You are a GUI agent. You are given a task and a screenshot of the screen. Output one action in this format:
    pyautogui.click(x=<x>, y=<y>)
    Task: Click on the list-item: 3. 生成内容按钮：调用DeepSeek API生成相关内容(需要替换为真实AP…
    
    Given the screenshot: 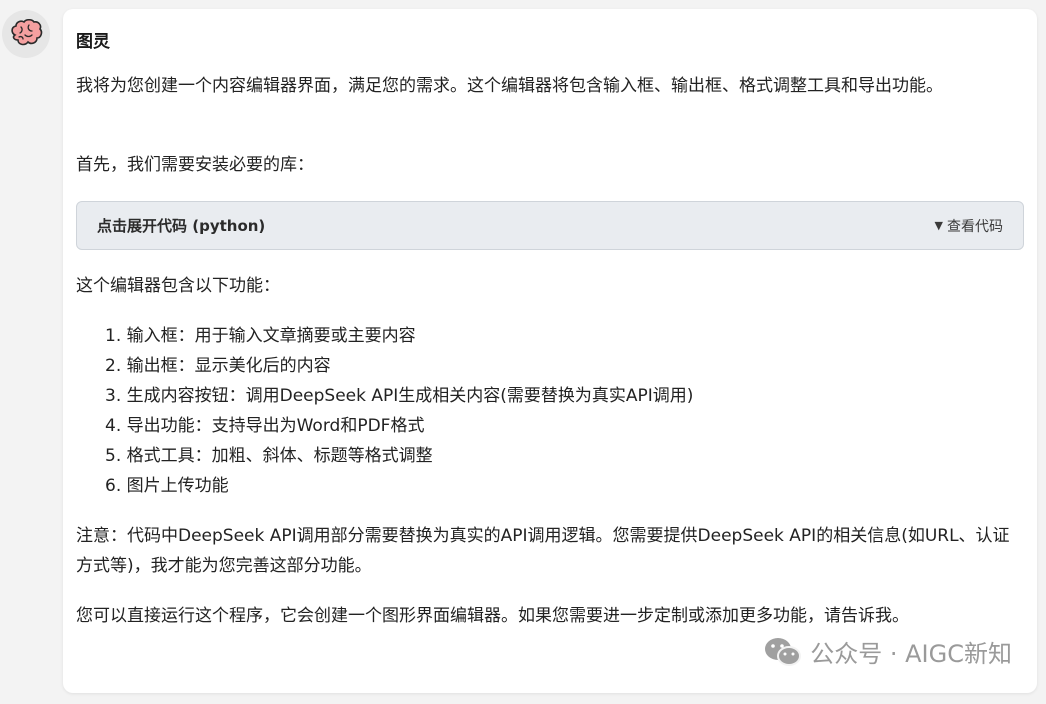 What is the action you would take?
    pyautogui.click(x=399, y=396)
    